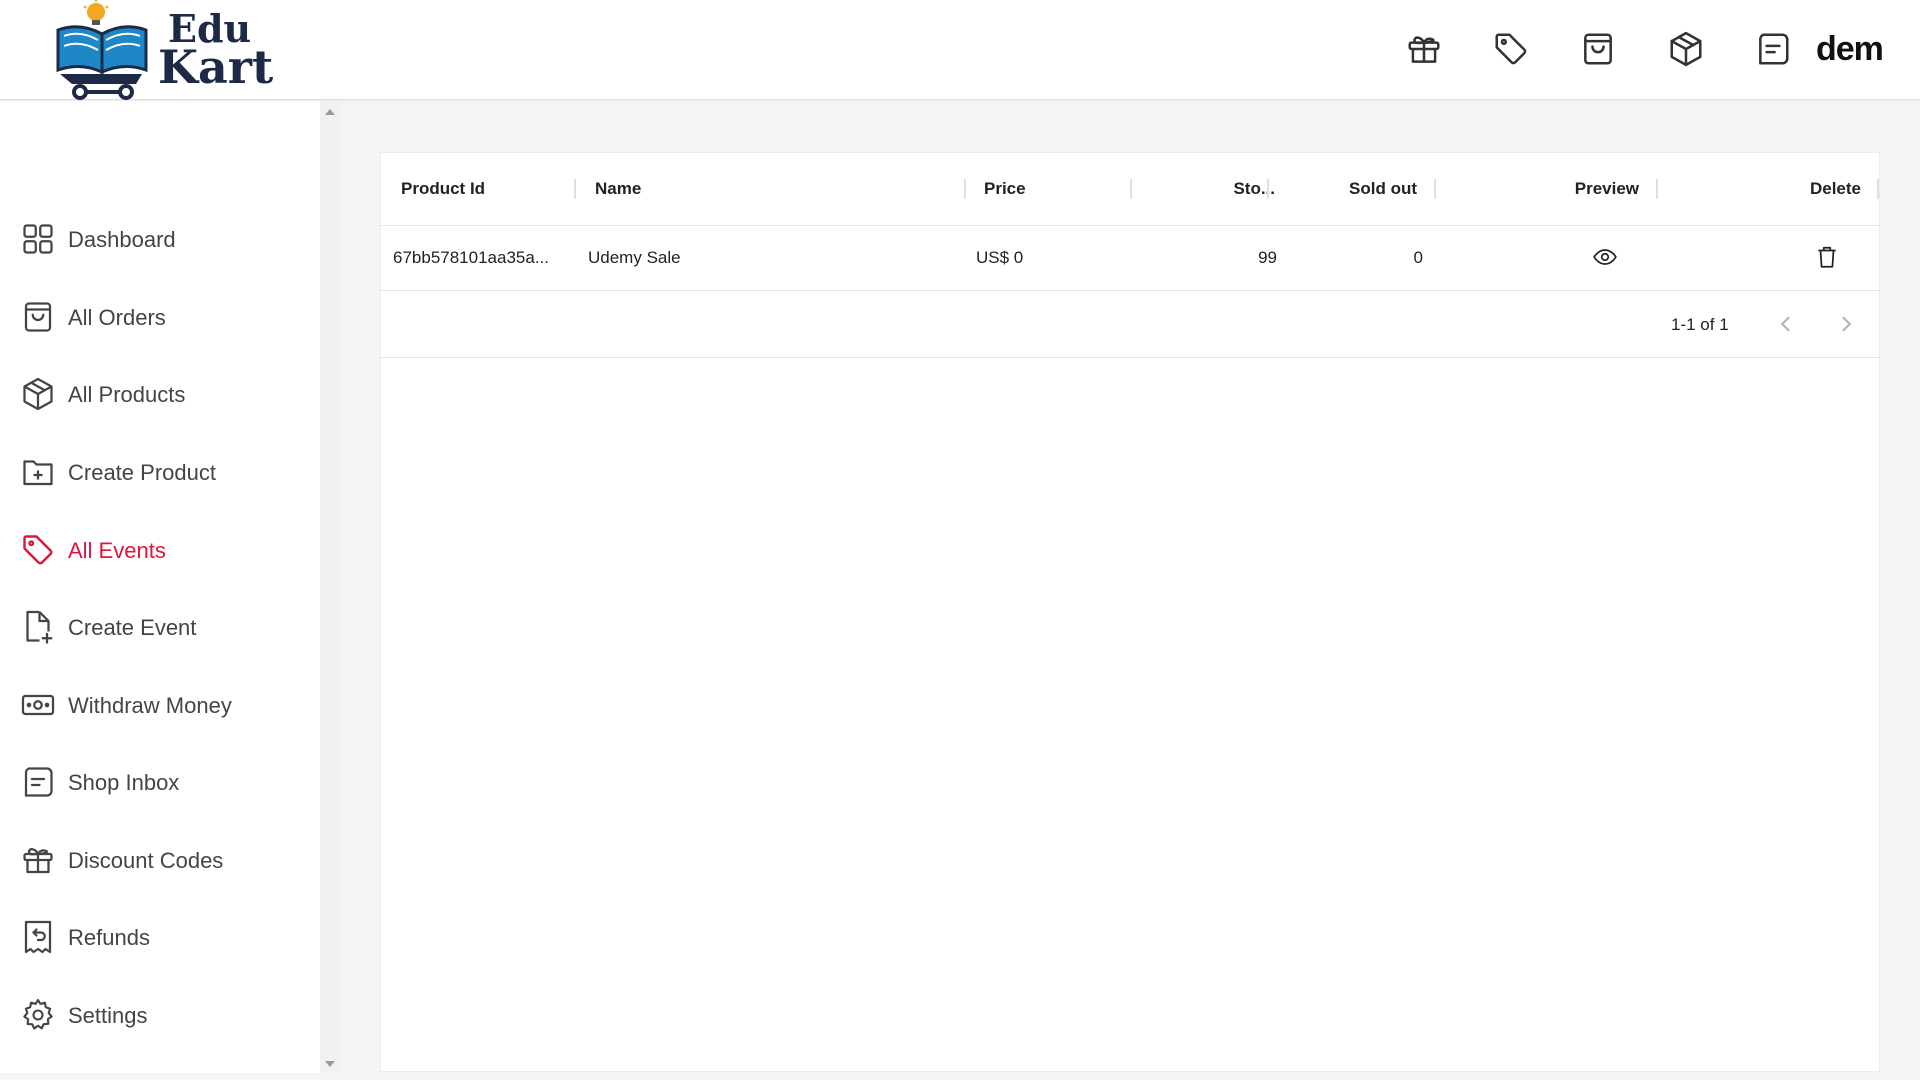 The width and height of the screenshot is (1920, 1080). I want to click on pagination-range: 1-1 of 1, so click(1700, 324).